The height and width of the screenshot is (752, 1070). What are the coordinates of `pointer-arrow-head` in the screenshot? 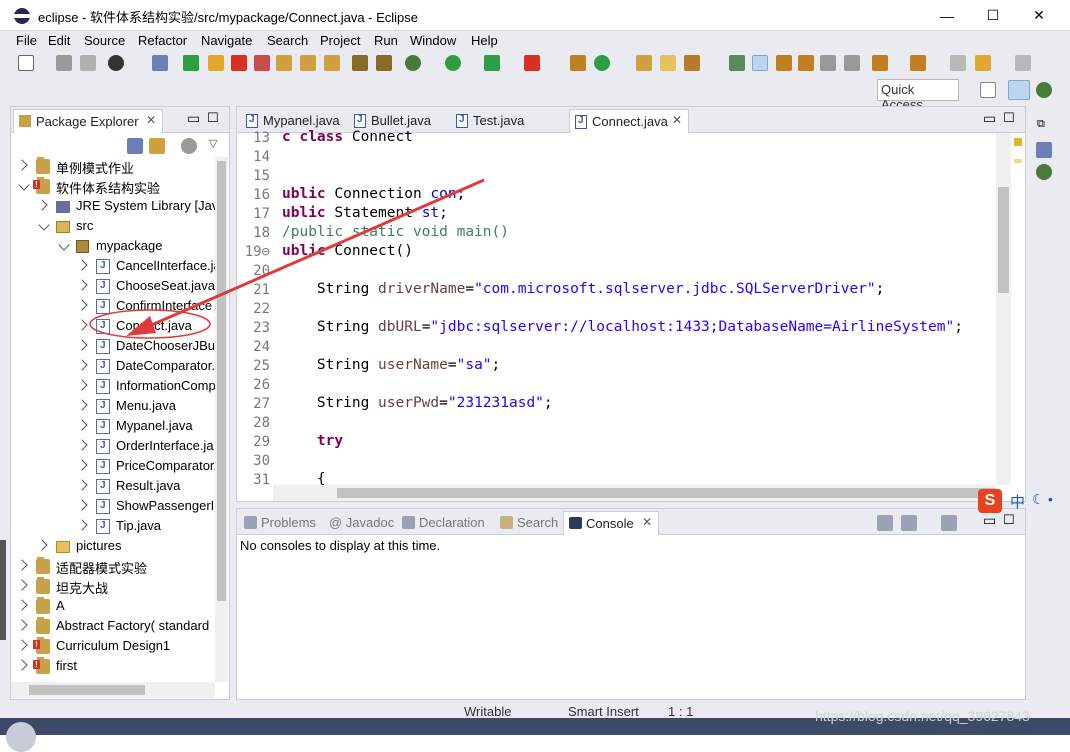 It's located at (141, 326).